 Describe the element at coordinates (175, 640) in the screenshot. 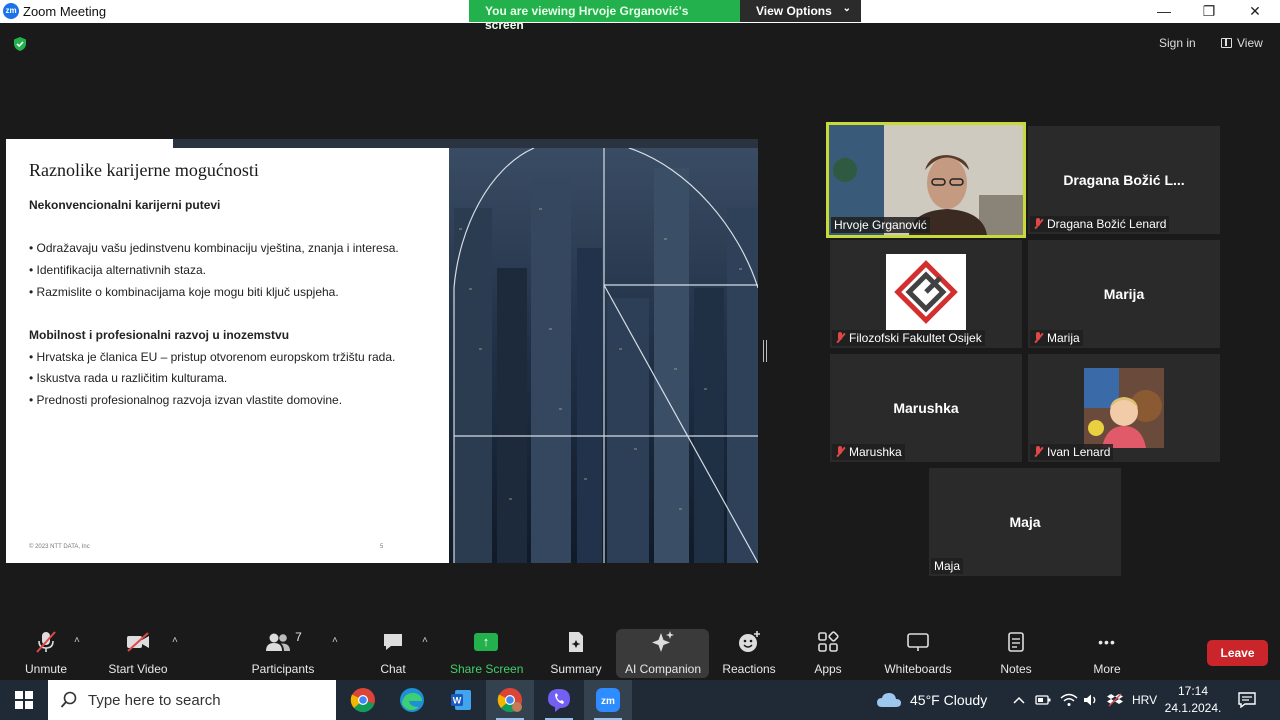

I see `video-options-caret: ˄` at that location.